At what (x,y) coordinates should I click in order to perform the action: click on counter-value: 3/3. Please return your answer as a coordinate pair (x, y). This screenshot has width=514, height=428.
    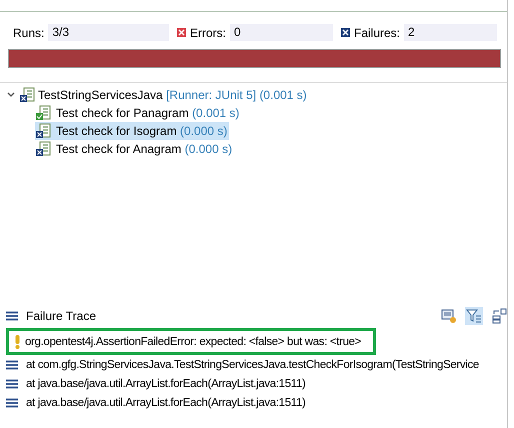
    Looking at the image, I should click on (108, 32).